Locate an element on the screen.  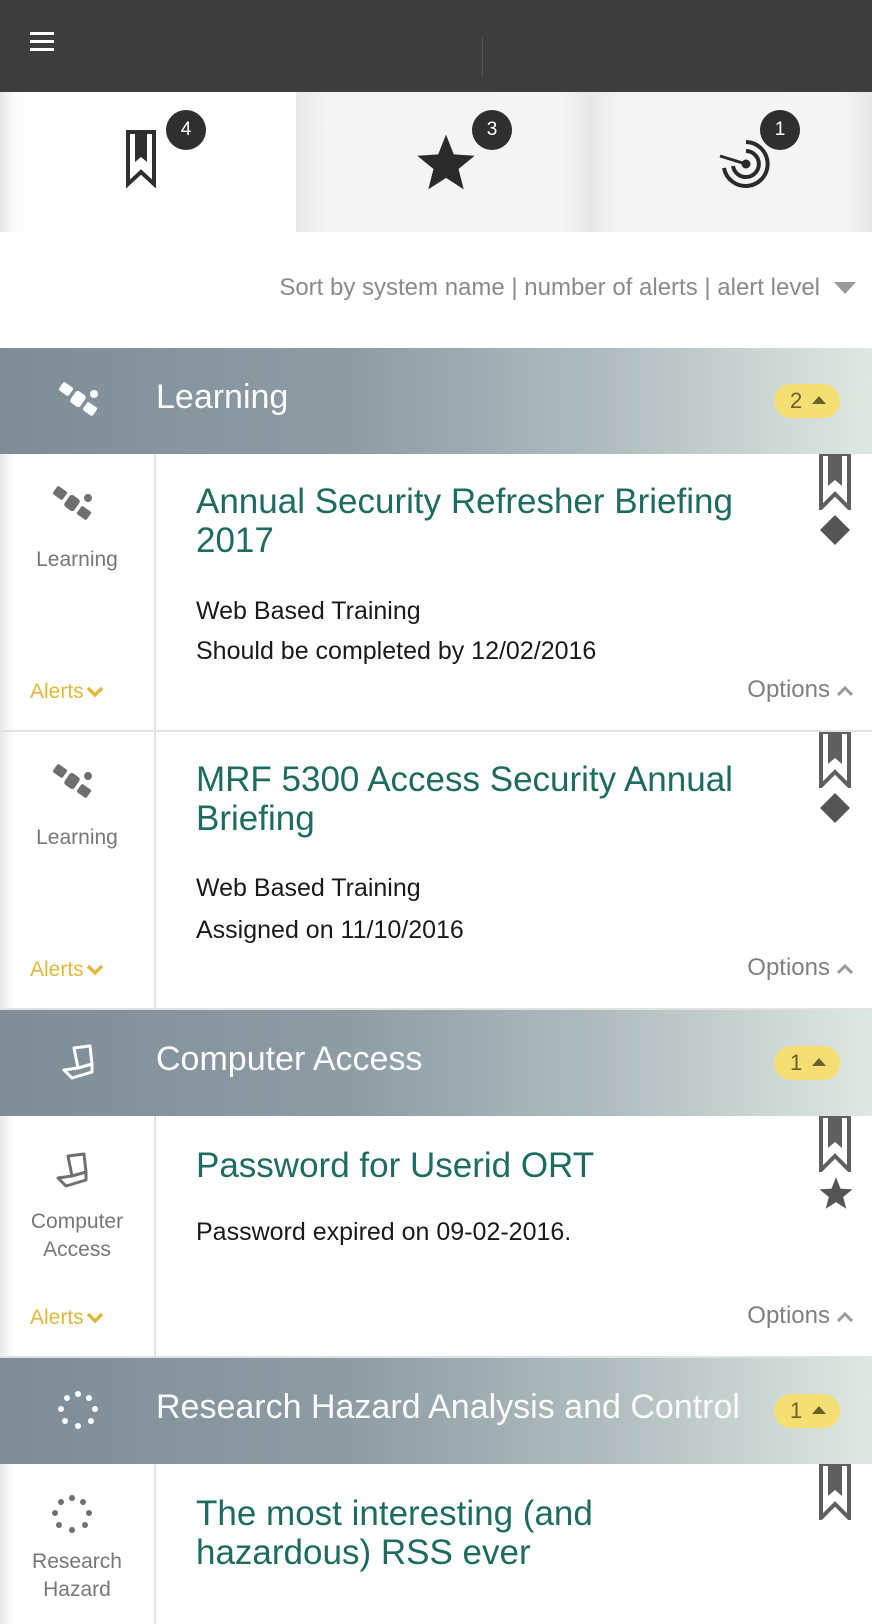
card-title: Password for Userid ORT is located at coordinates (486, 1165).